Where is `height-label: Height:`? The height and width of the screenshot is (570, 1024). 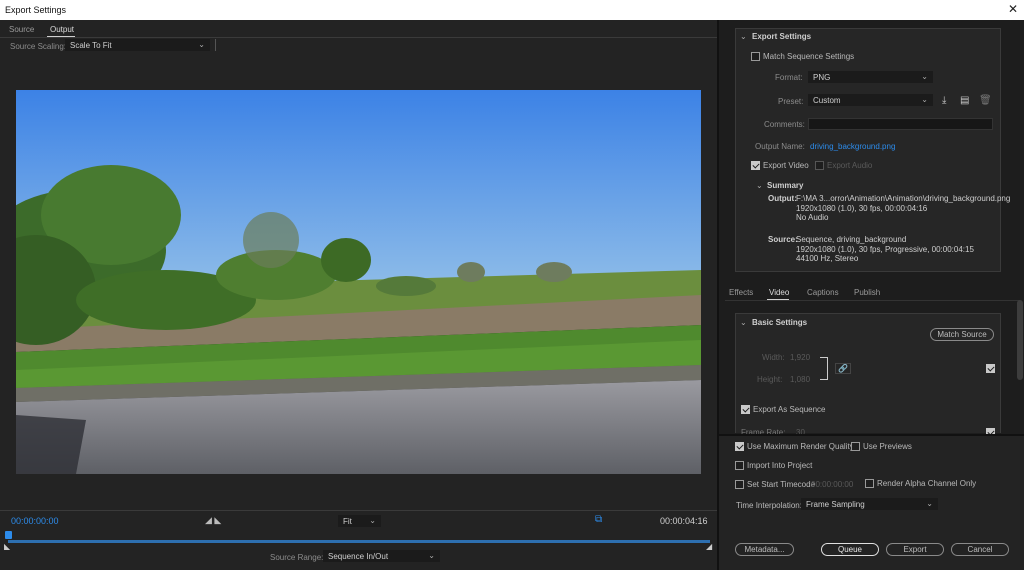
height-label: Height: is located at coordinates (770, 379).